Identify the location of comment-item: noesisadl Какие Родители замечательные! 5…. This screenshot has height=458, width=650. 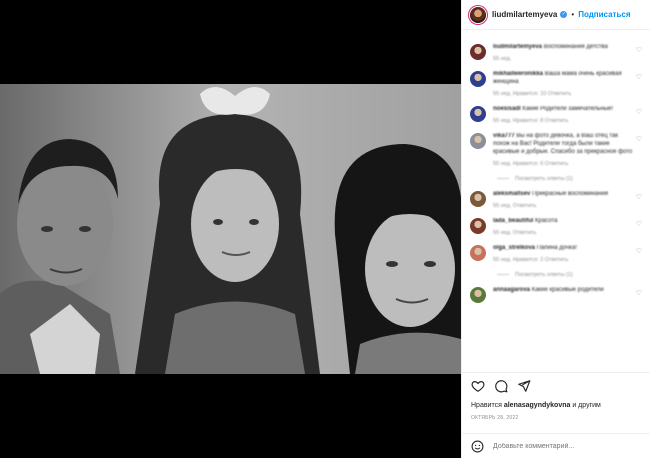
(556, 114).